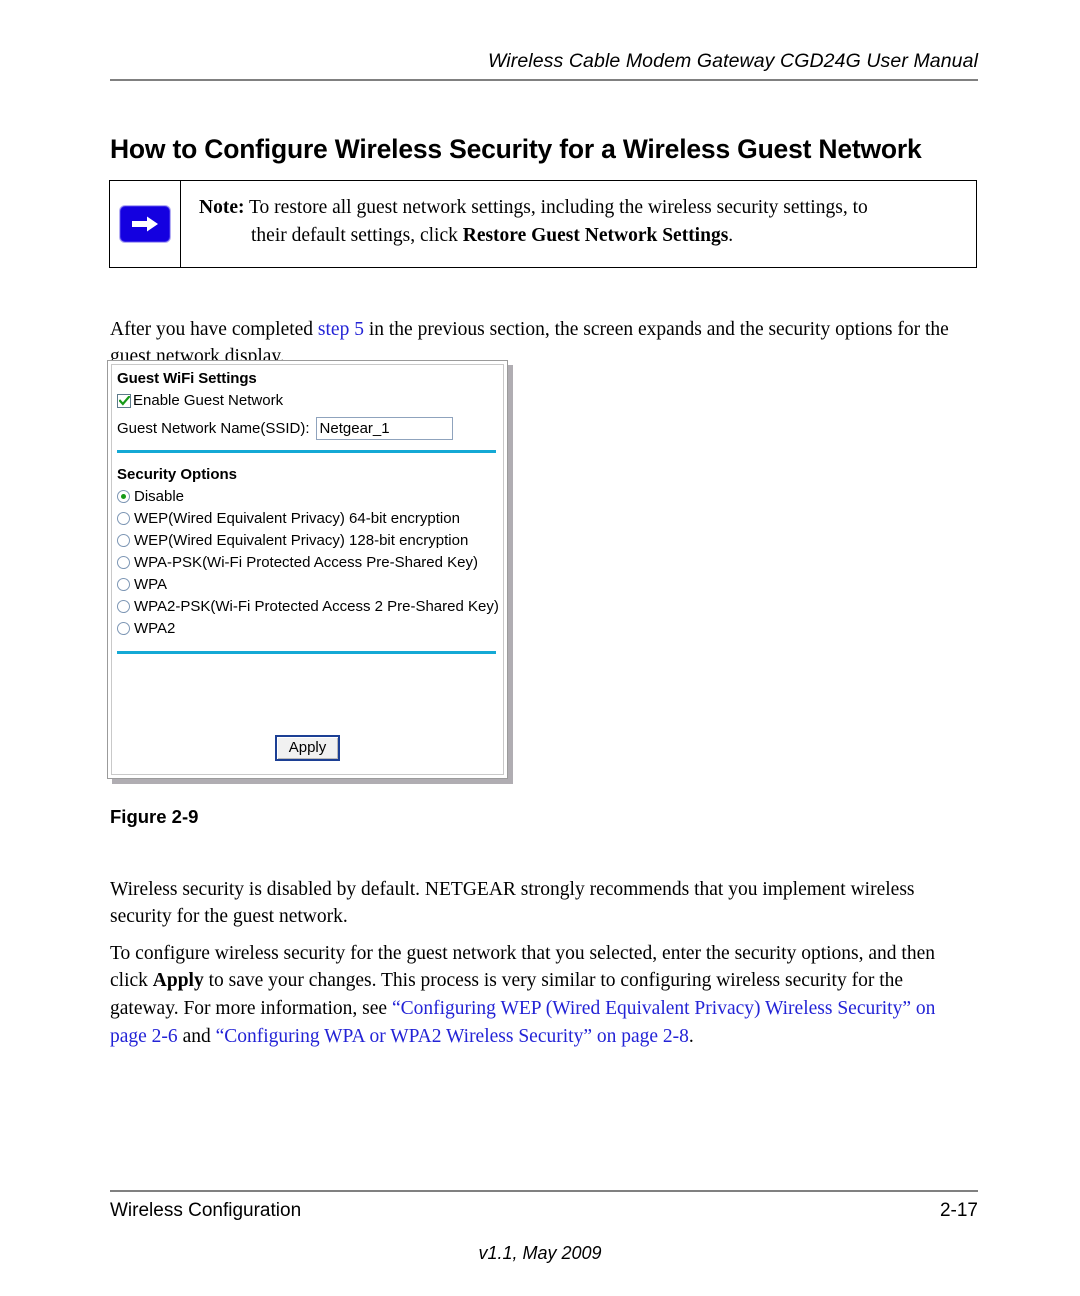 This screenshot has height=1296, width=1080. What do you see at coordinates (544, 80) in the screenshot?
I see `header-divider` at bounding box center [544, 80].